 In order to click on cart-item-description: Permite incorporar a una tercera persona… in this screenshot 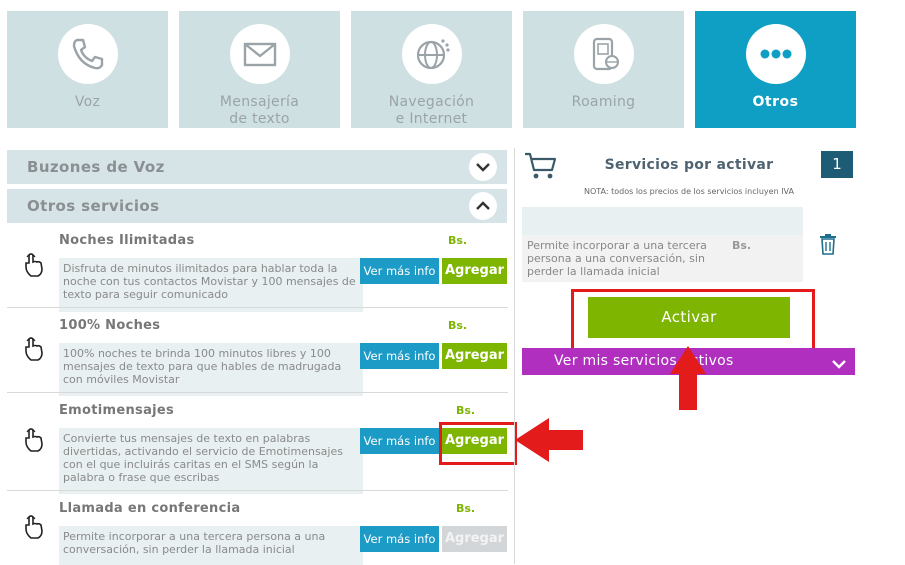, I will do `click(617, 258)`.